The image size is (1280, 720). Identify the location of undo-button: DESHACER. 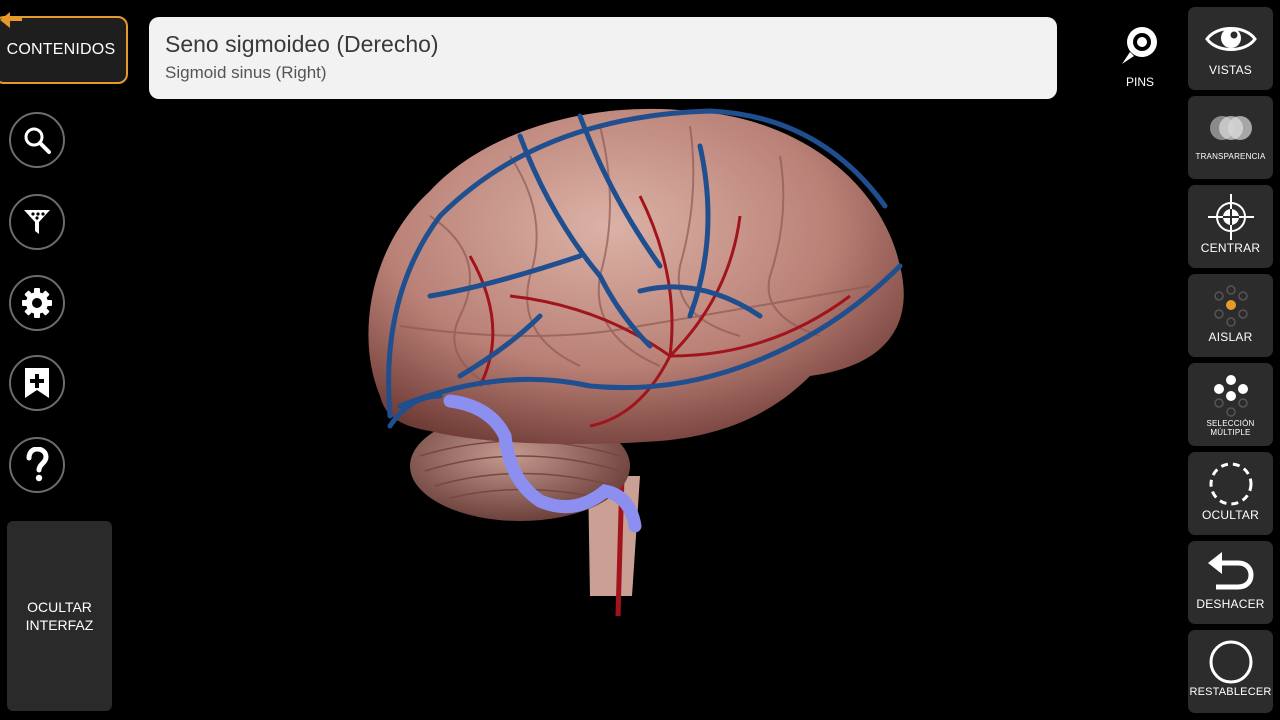
(1230, 582).